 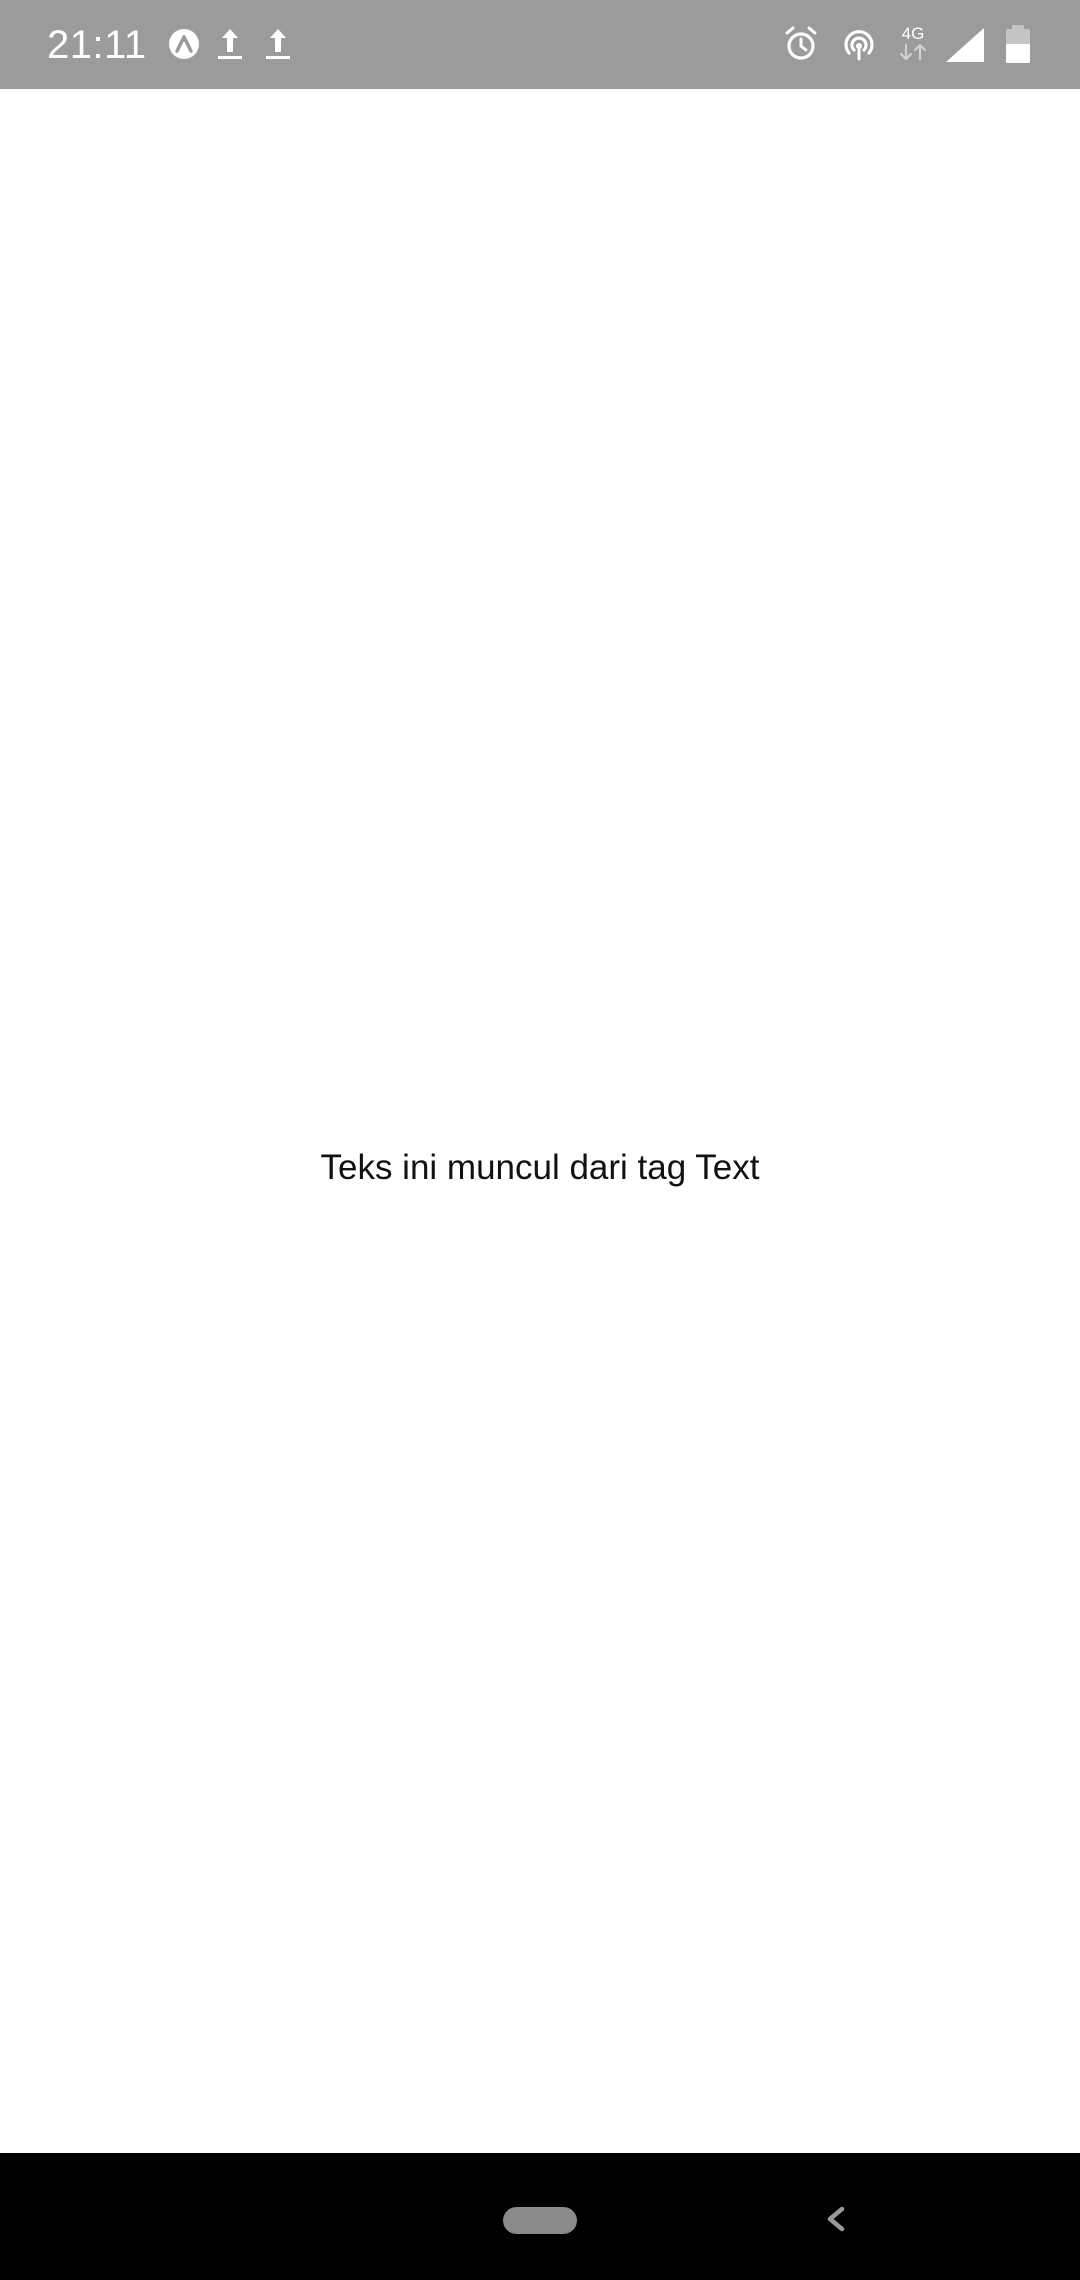 I want to click on main-text: Teks ini muncul dari tag Text, so click(x=540, y=1167).